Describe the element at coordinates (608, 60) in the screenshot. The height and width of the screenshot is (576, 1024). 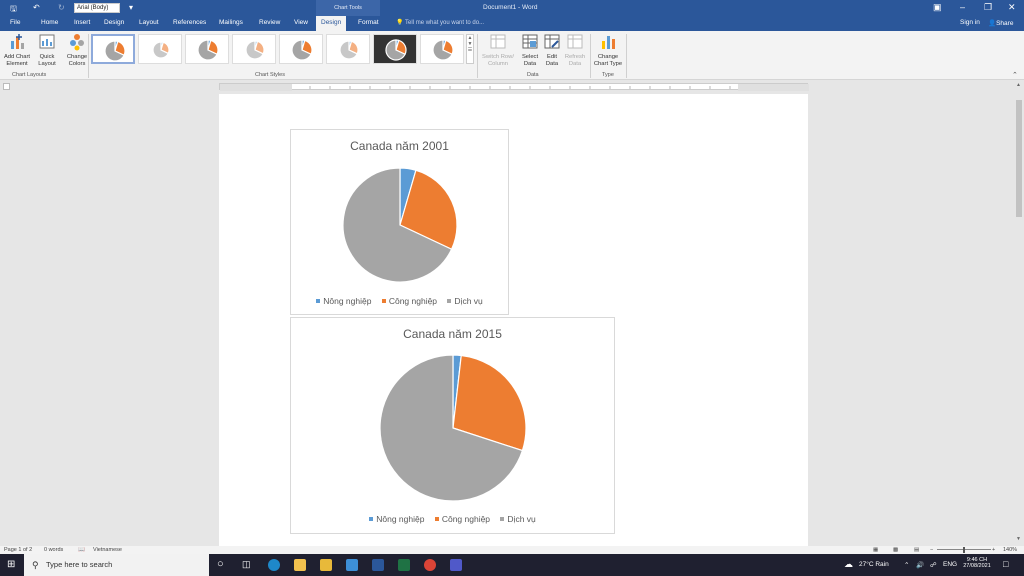
I see `change-chart-type-label: Change Chart Type` at that location.